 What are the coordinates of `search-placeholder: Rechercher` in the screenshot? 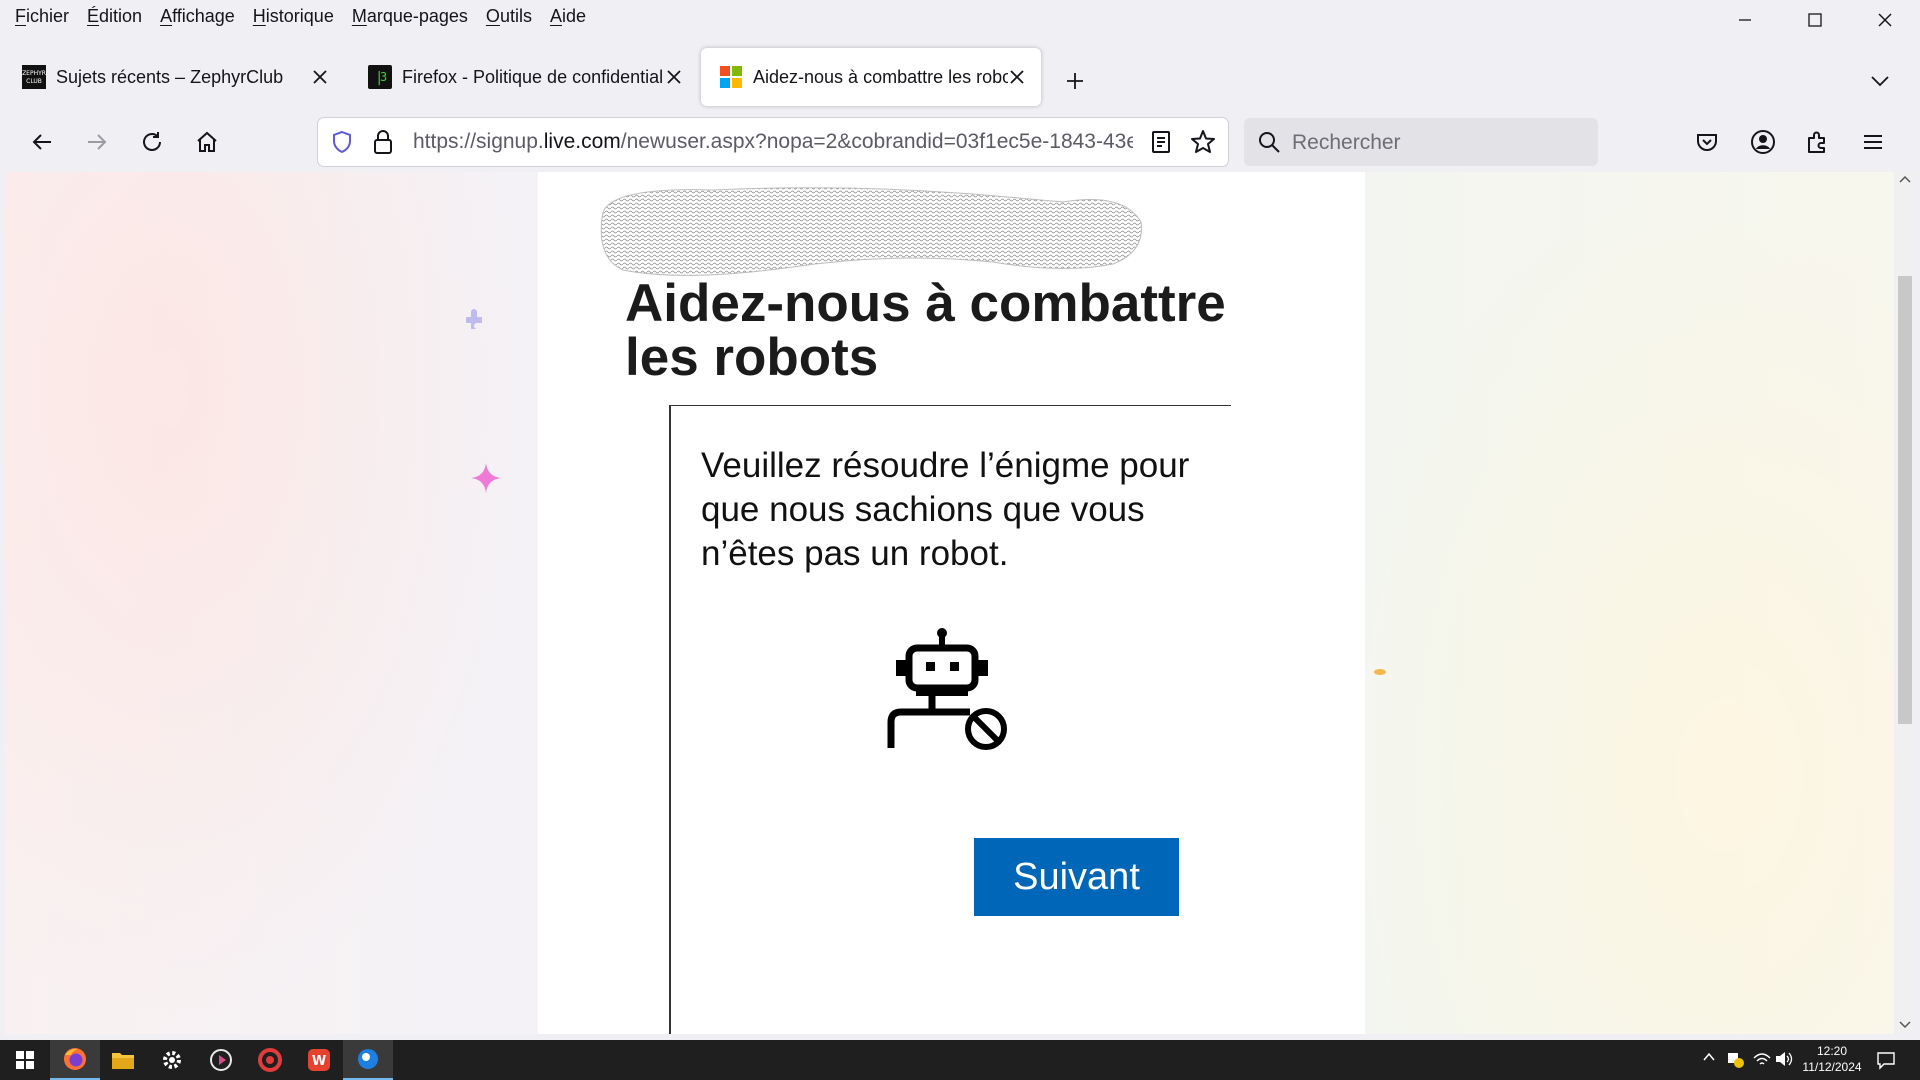 It's located at (1346, 142).